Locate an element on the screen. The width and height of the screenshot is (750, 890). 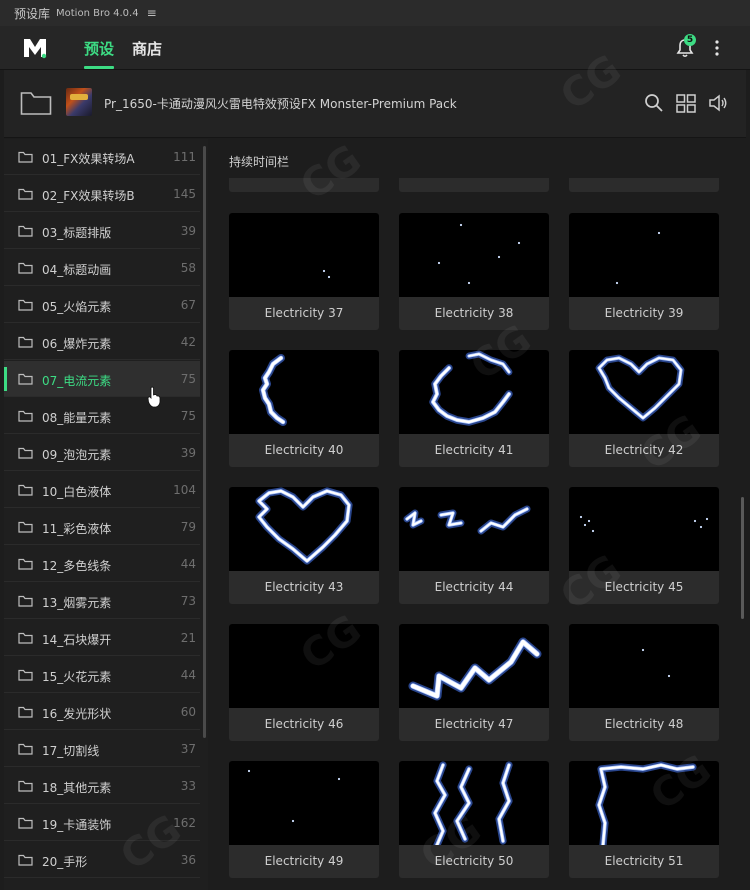
sidebar-item-category: 19_卡通装饰 162 is located at coordinates (102, 823).